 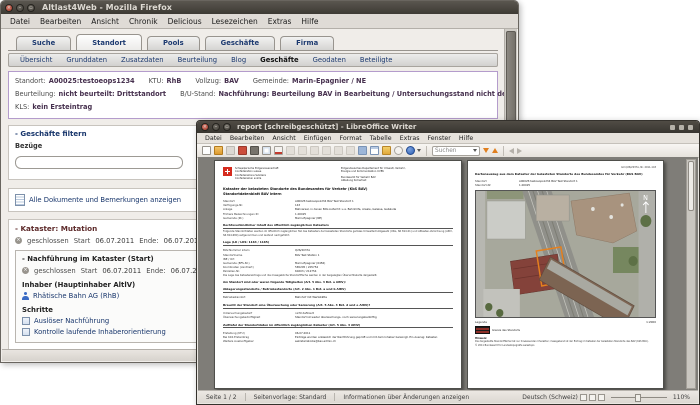 I want to click on menu-item: Fenster, so click(x=439, y=138).